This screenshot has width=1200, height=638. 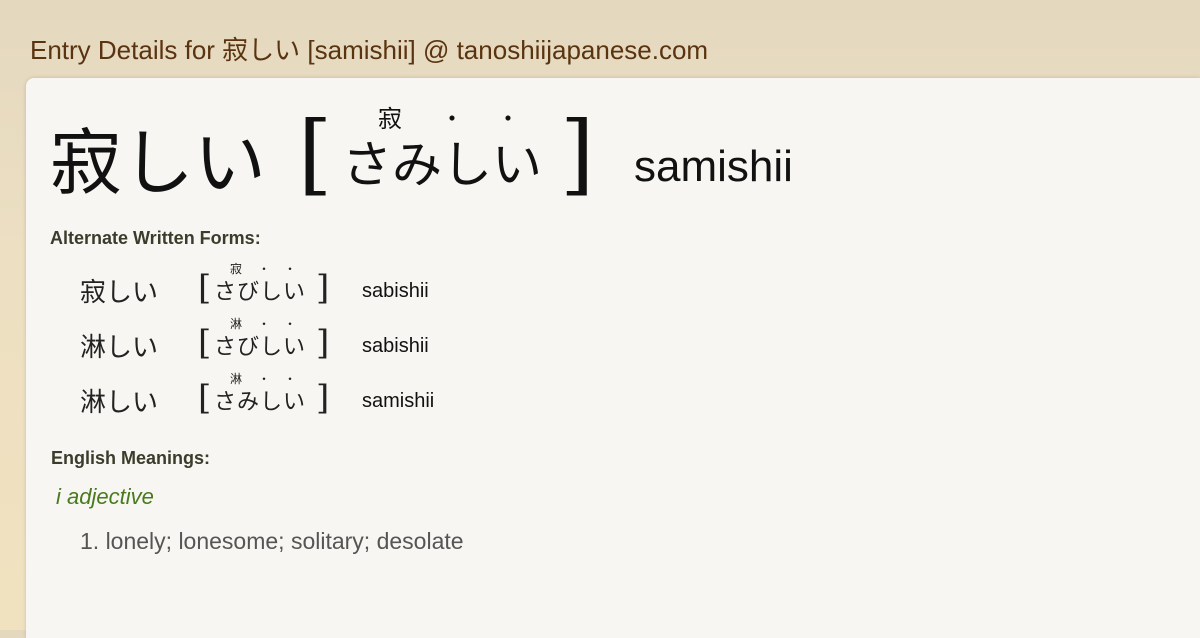 I want to click on alternate-form-row: 淋しい [ 淋 ・ ・ さびしい ] sabishii, so click(x=380, y=341).